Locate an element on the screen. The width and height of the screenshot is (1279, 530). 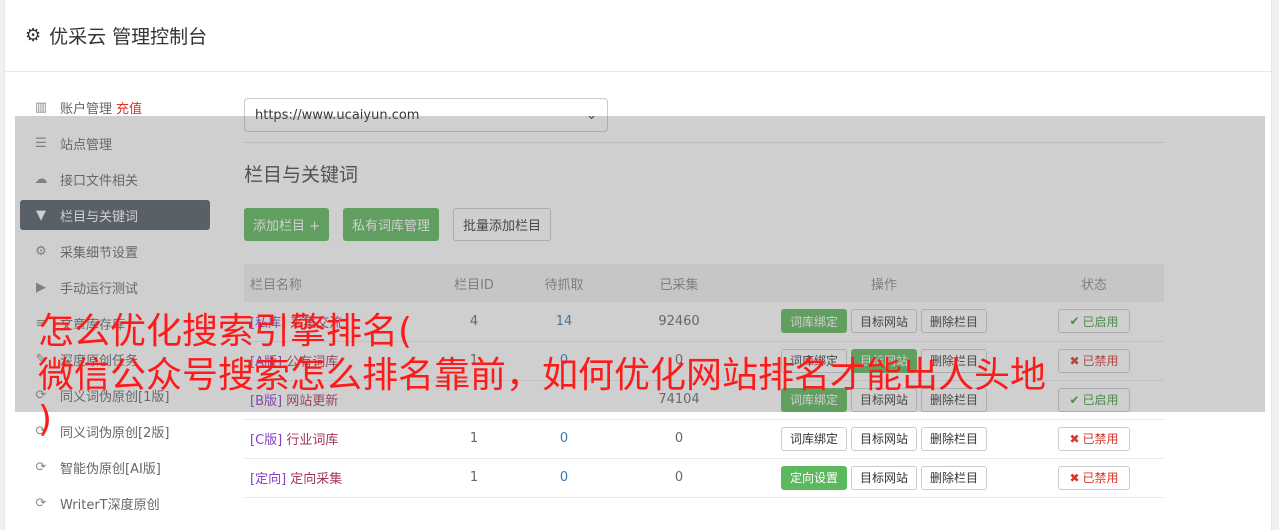
target-site-button: 目标网站 is located at coordinates (883, 477).